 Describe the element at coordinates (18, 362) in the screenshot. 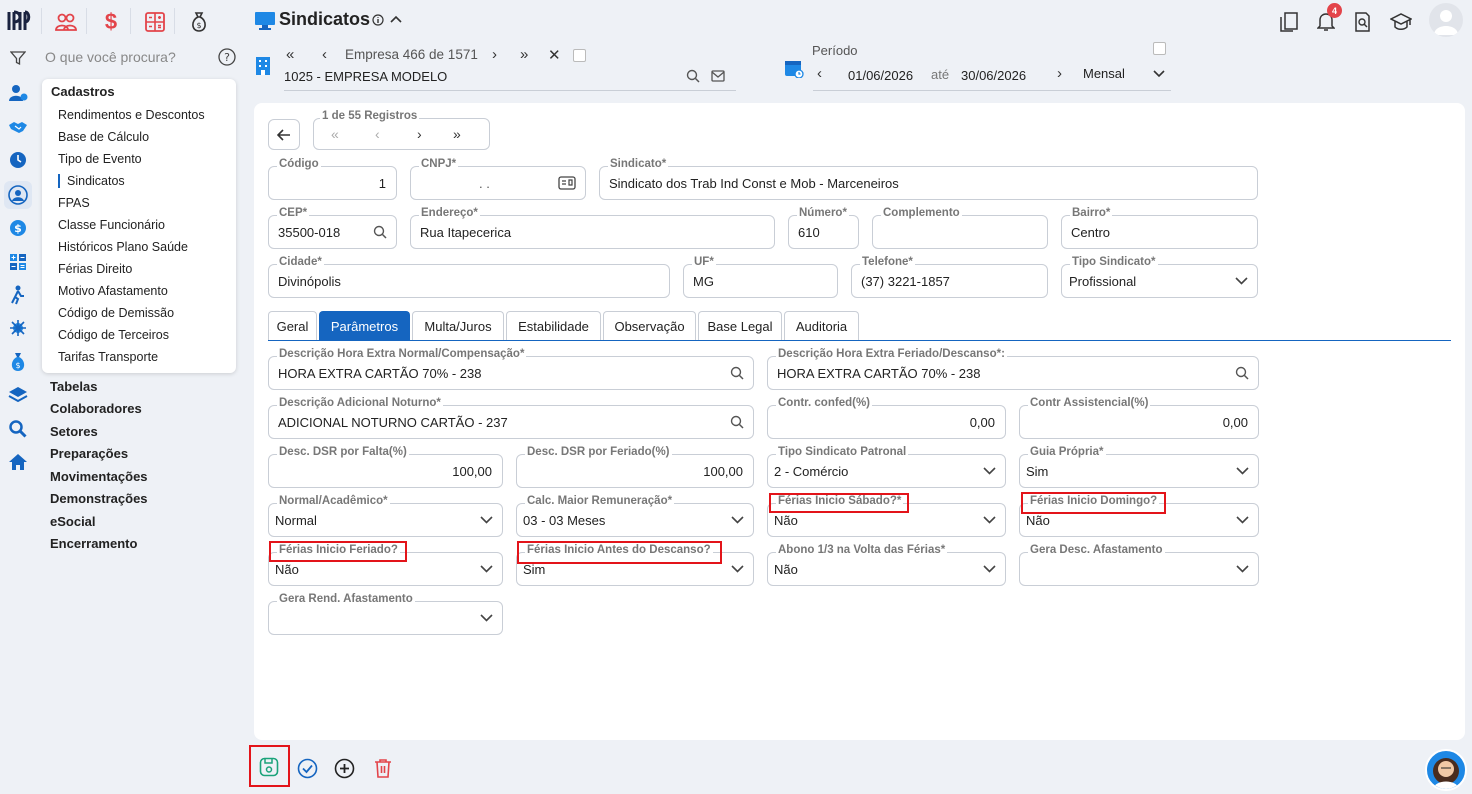

I see `money-bag-rail-icon: $` at that location.